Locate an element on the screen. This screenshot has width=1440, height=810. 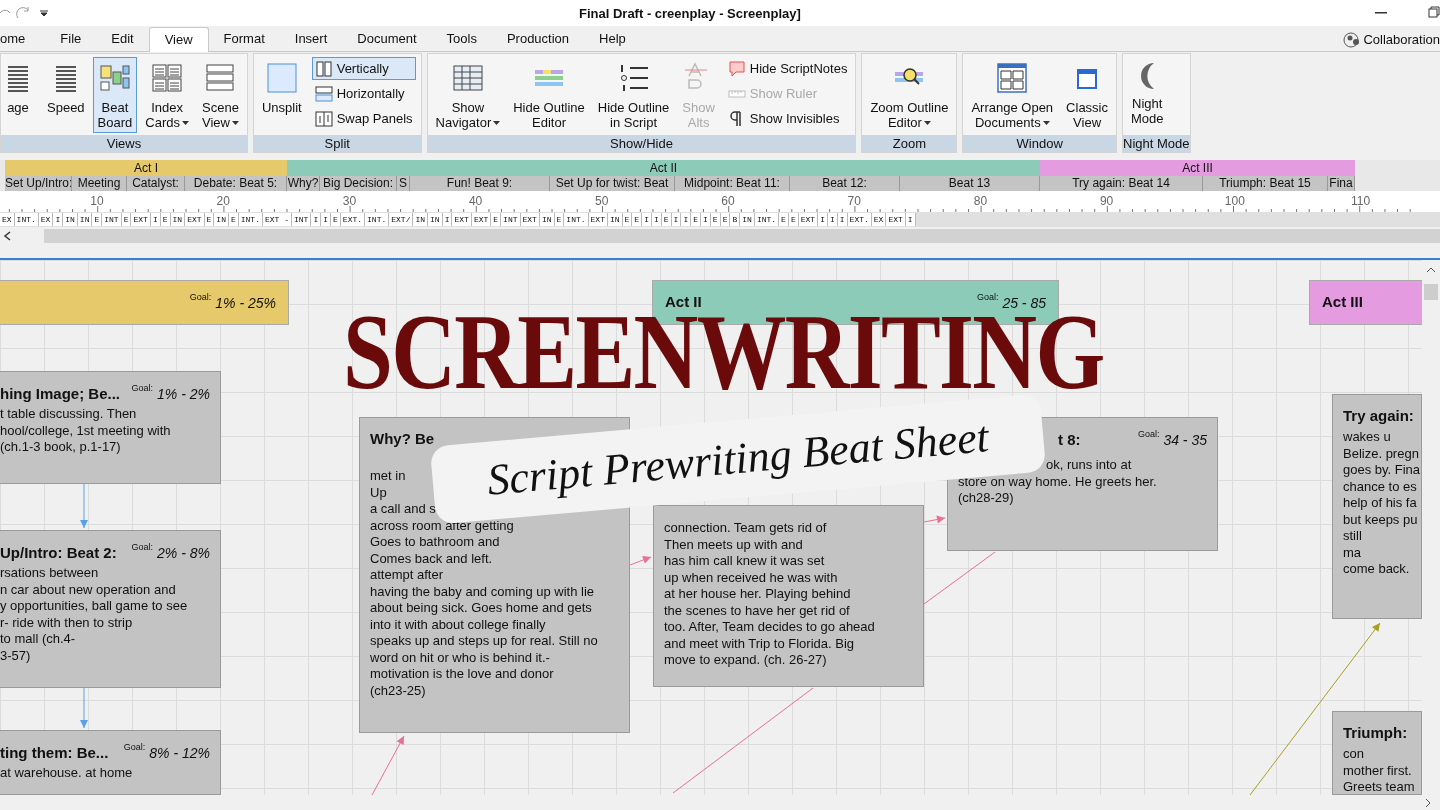
headline: SCREENWRITING is located at coordinates (723, 352).